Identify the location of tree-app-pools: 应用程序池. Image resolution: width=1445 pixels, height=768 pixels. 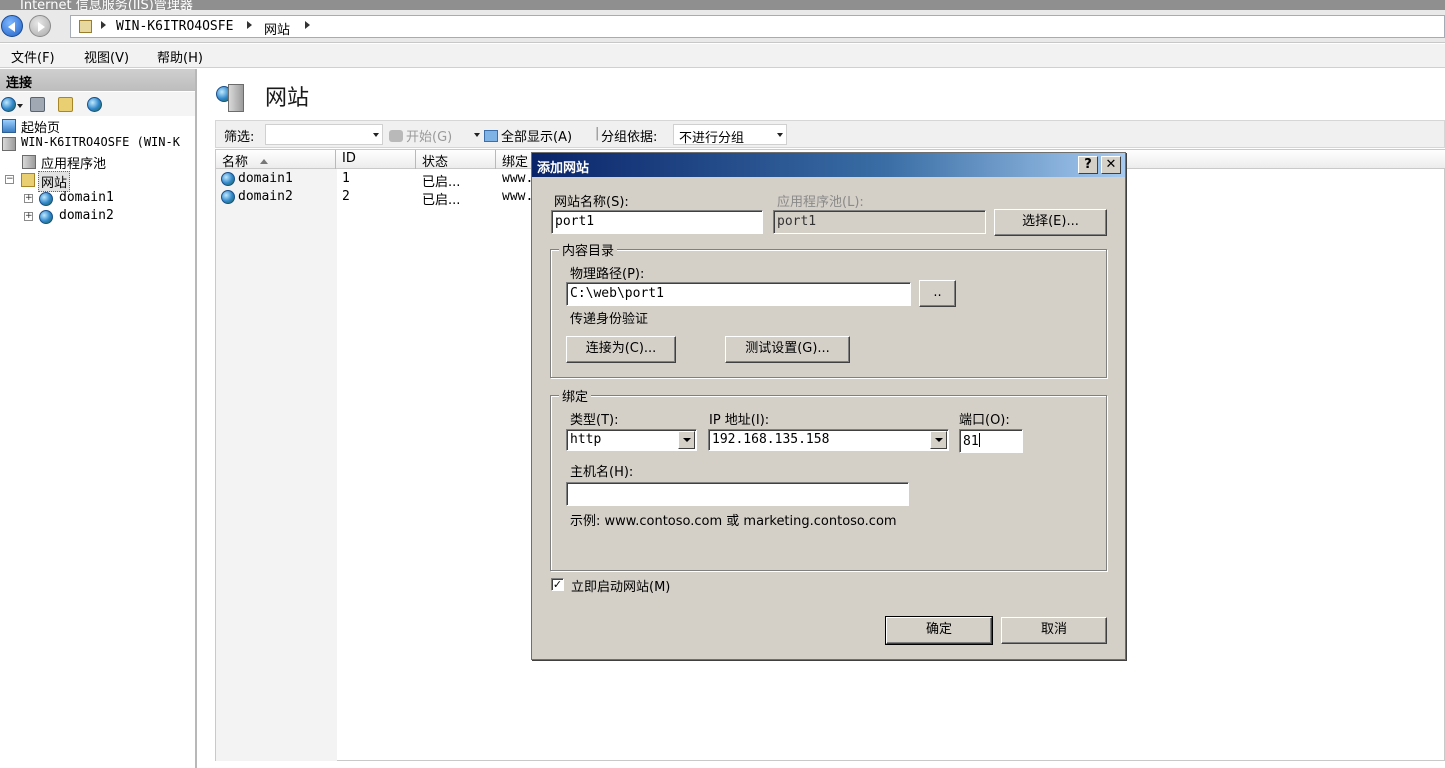
(97, 162).